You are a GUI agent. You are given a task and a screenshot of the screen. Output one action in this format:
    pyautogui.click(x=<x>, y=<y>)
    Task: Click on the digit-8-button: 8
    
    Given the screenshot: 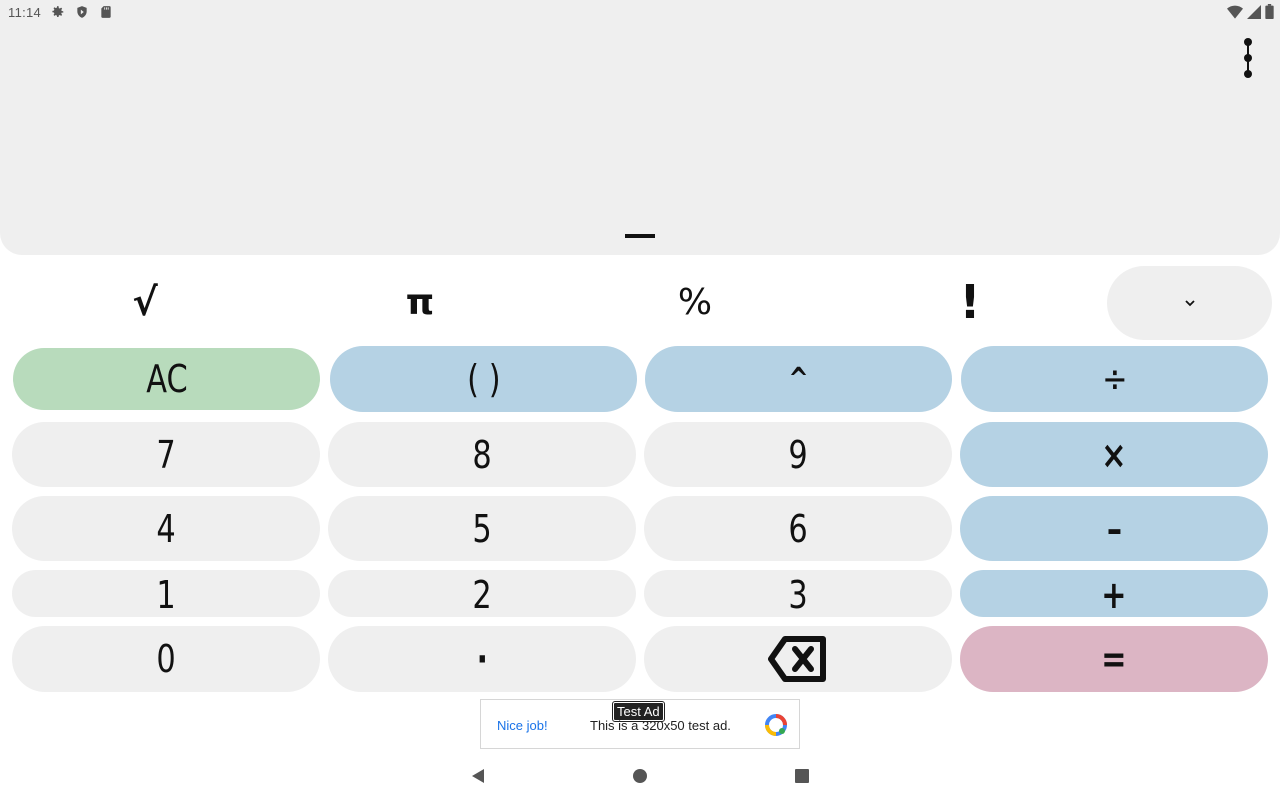 What is the action you would take?
    pyautogui.click(x=482, y=454)
    